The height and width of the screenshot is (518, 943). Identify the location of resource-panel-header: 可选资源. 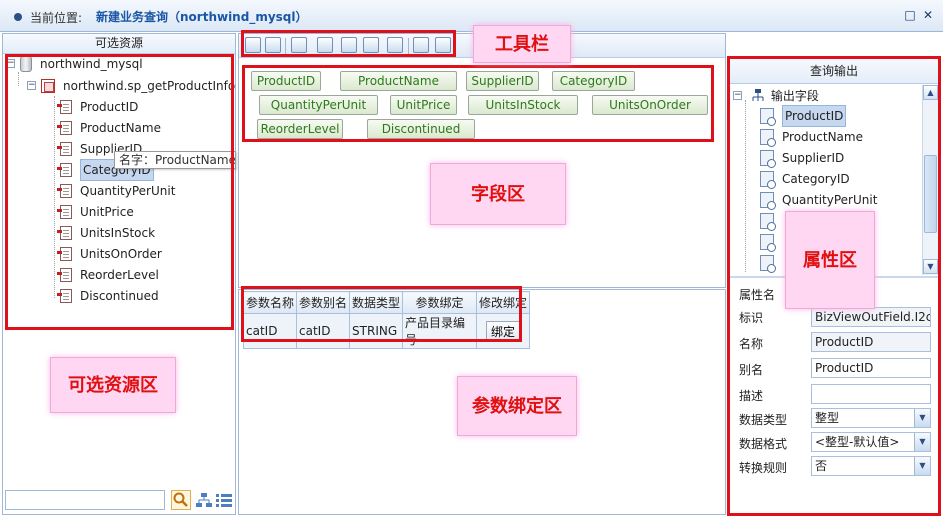
(119, 44).